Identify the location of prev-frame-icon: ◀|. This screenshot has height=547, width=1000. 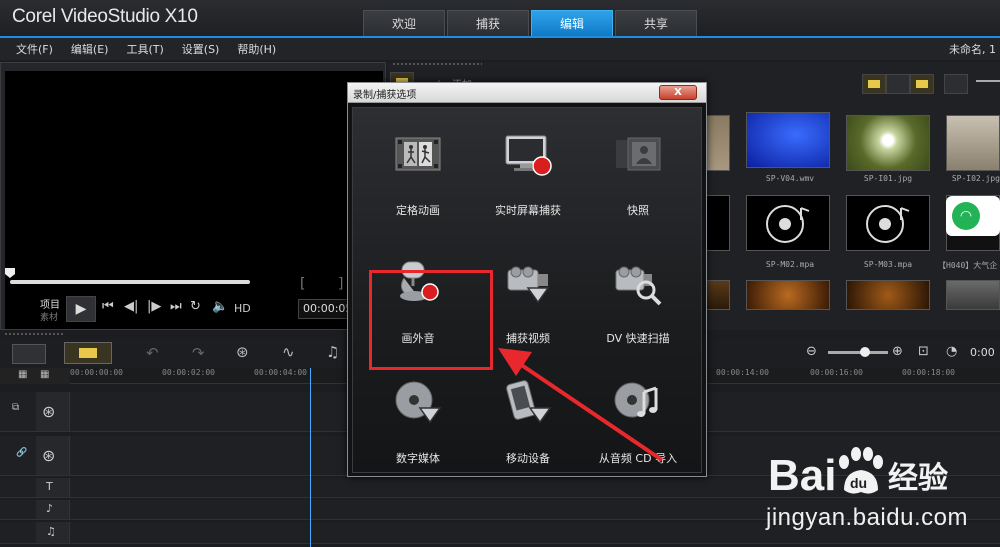
(131, 306).